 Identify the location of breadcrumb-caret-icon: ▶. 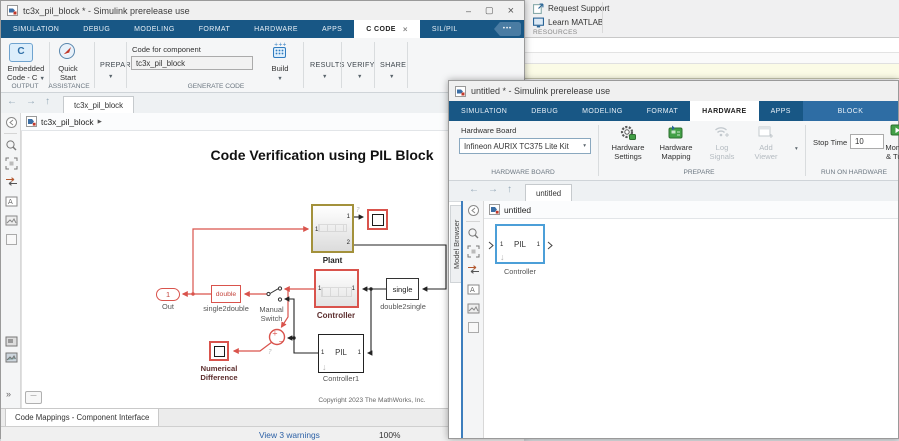
(99, 121).